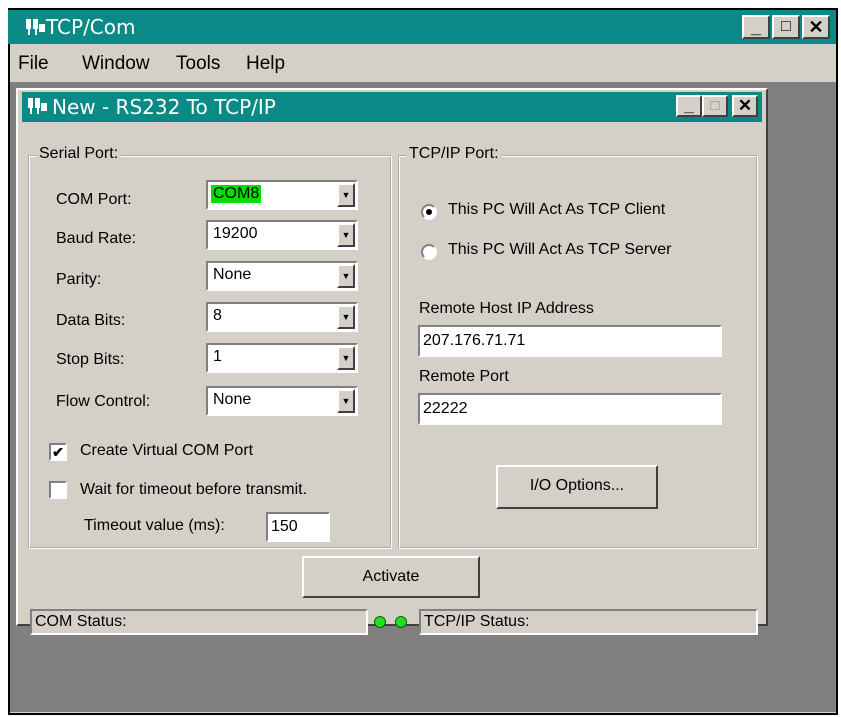 The image size is (841, 717). Describe the element at coordinates (199, 622) in the screenshot. I see `com-status-panel: COM Status:` at that location.